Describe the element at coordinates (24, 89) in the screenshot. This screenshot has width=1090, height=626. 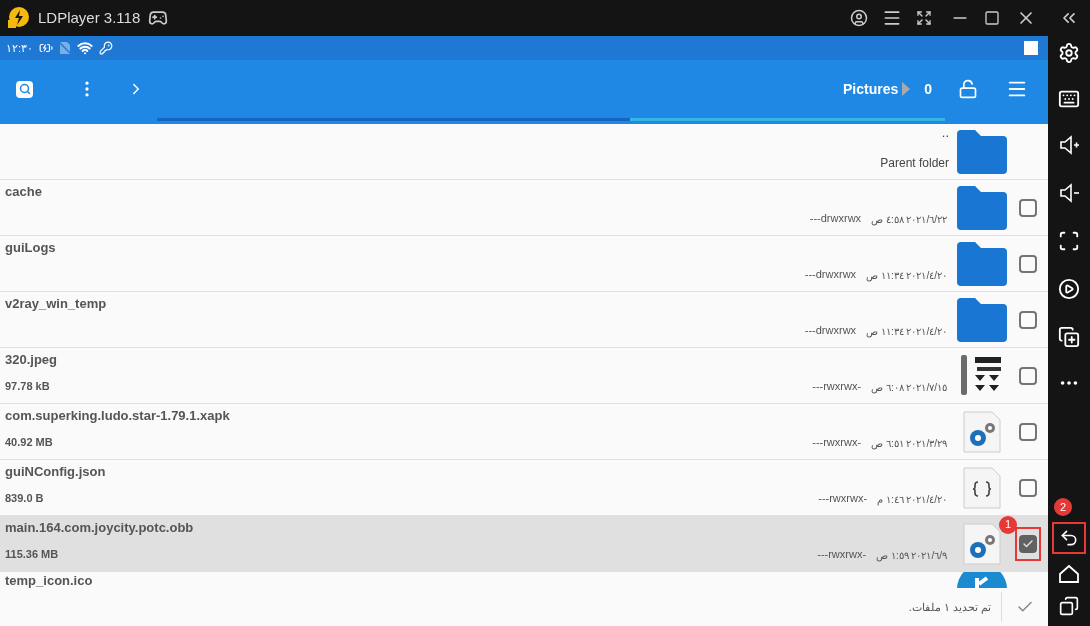
I see `search-button` at that location.